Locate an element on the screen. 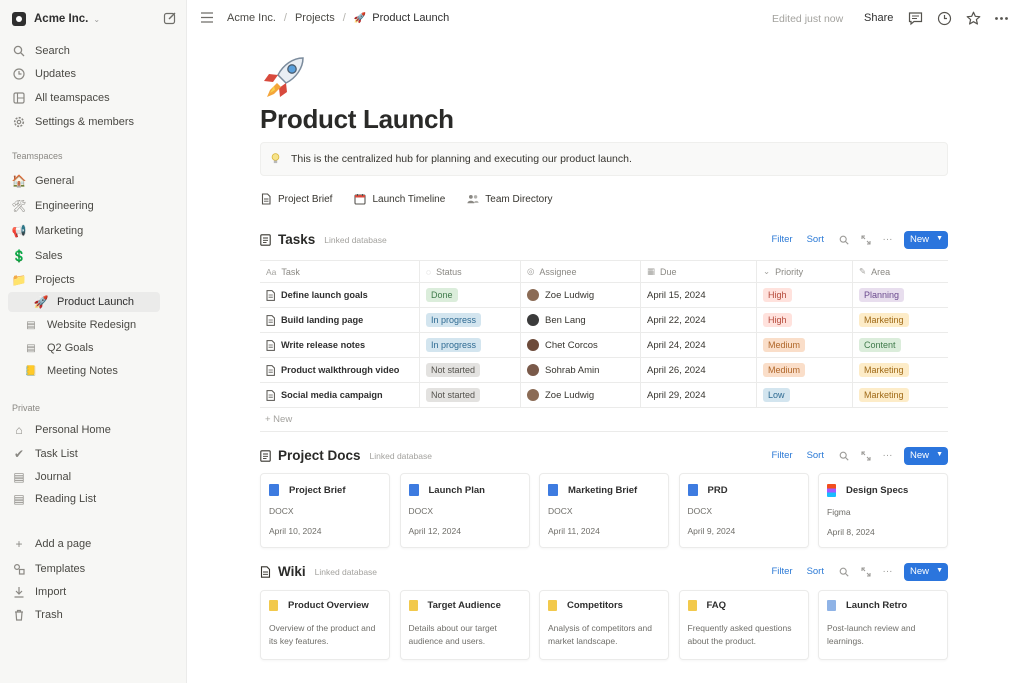 This screenshot has height=683, width=1024. breadcrumb-projects: Projects is located at coordinates (315, 18).